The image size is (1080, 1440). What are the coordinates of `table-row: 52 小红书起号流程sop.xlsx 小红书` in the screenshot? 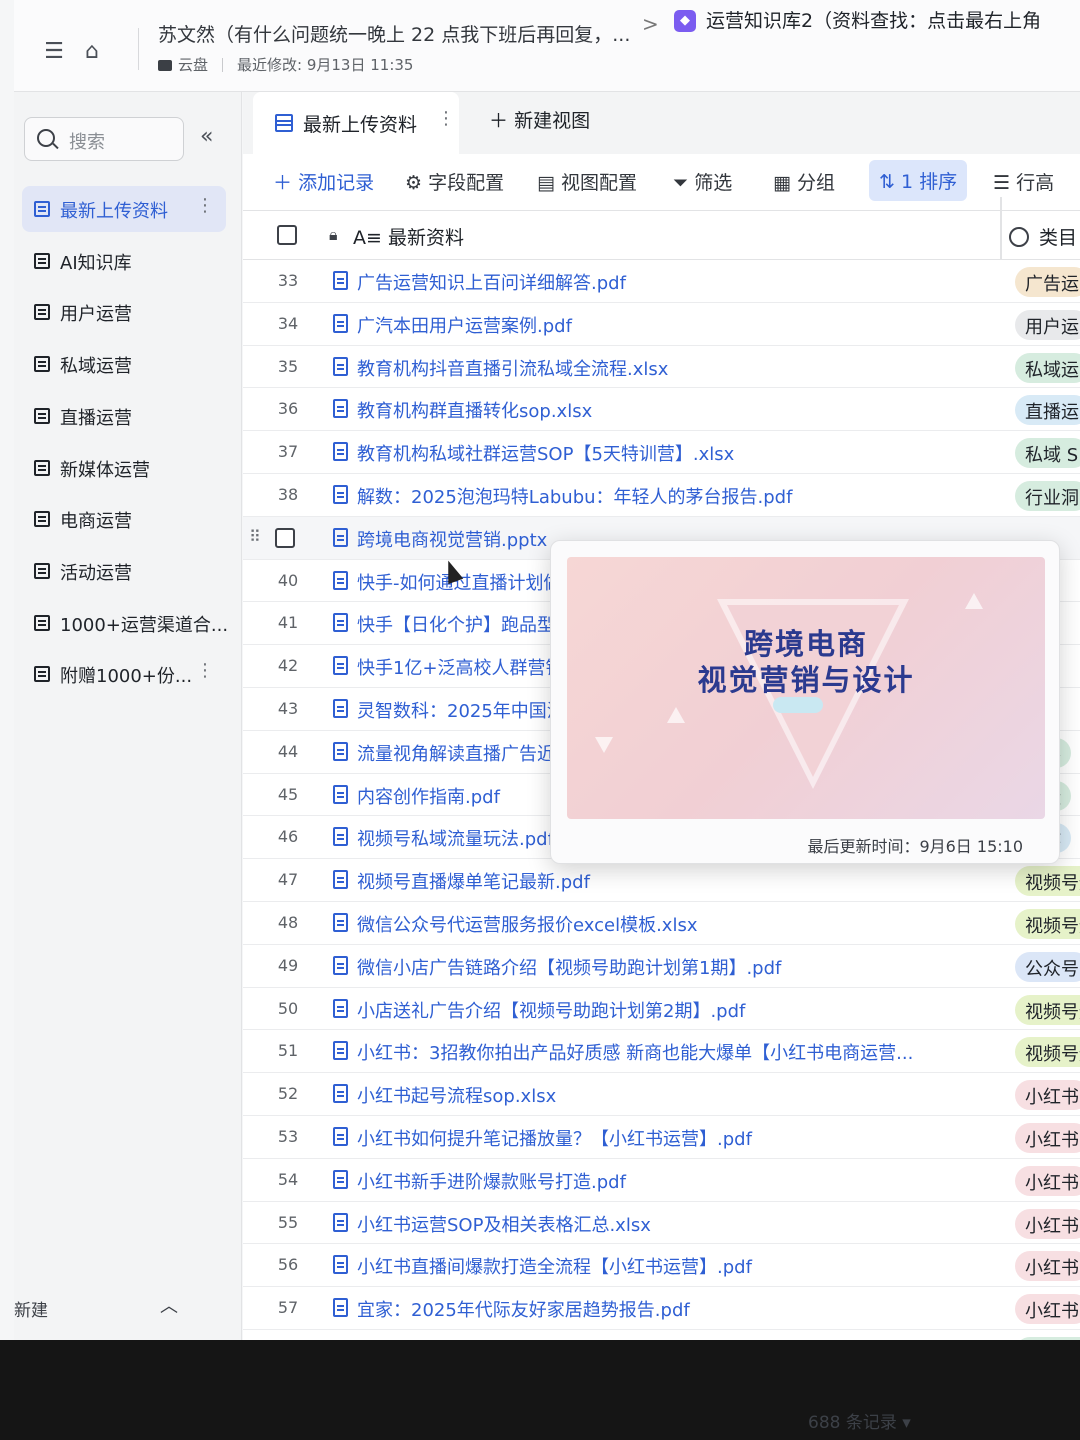 It's located at (661, 1094).